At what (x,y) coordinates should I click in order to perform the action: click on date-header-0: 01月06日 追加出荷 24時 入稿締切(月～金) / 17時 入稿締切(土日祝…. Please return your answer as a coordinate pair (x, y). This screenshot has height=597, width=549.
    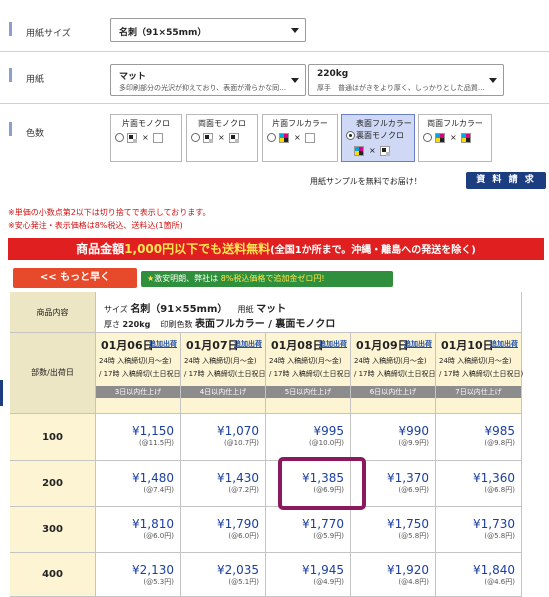
    Looking at the image, I should click on (139, 373).